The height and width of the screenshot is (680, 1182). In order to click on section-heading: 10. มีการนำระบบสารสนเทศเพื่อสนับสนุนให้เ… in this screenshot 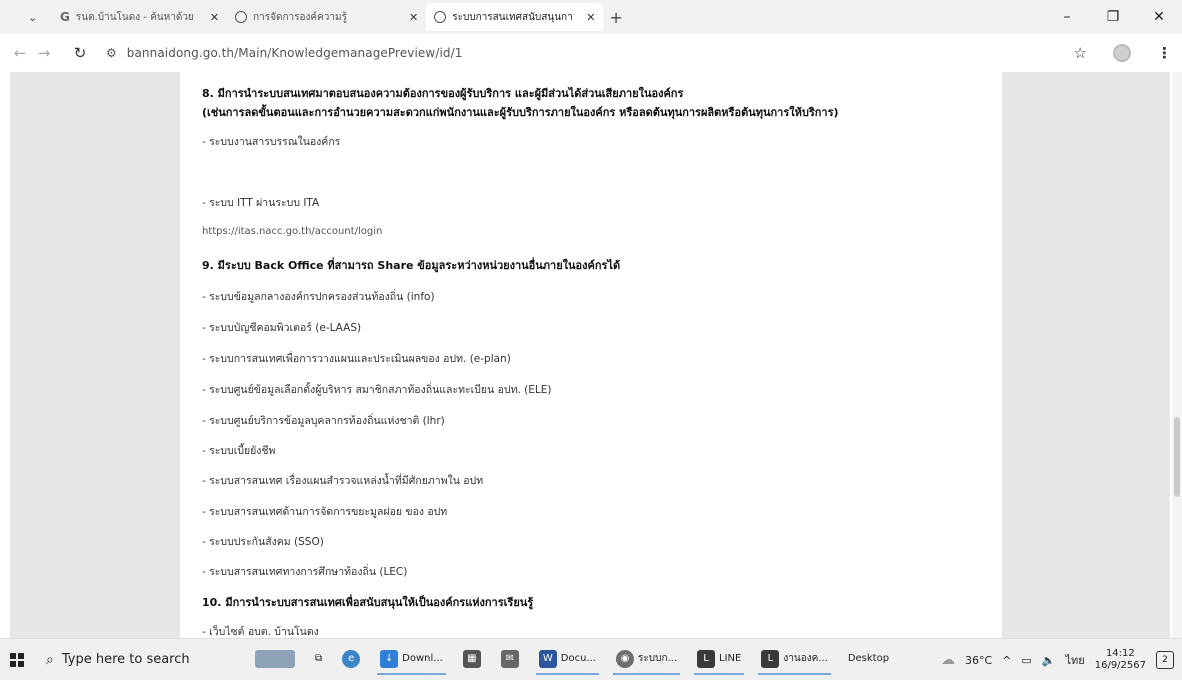, I will do `click(368, 602)`.